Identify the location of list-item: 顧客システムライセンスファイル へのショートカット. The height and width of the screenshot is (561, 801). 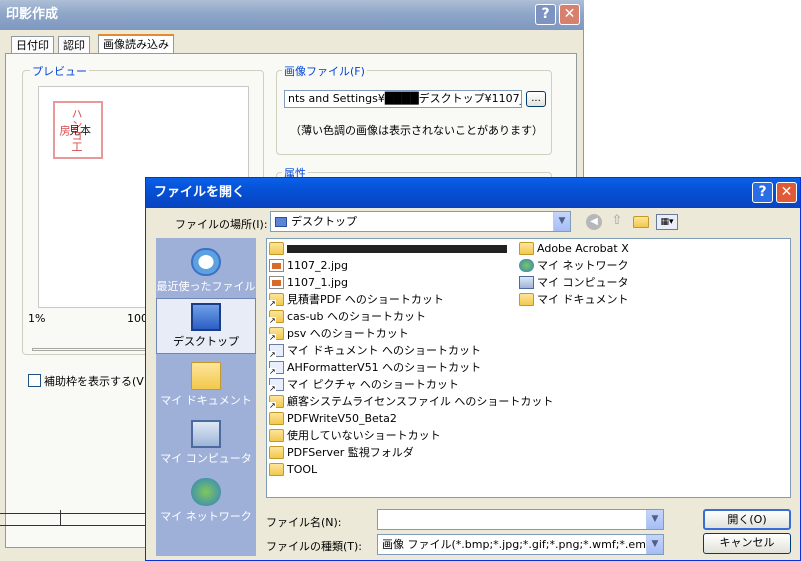
(411, 401).